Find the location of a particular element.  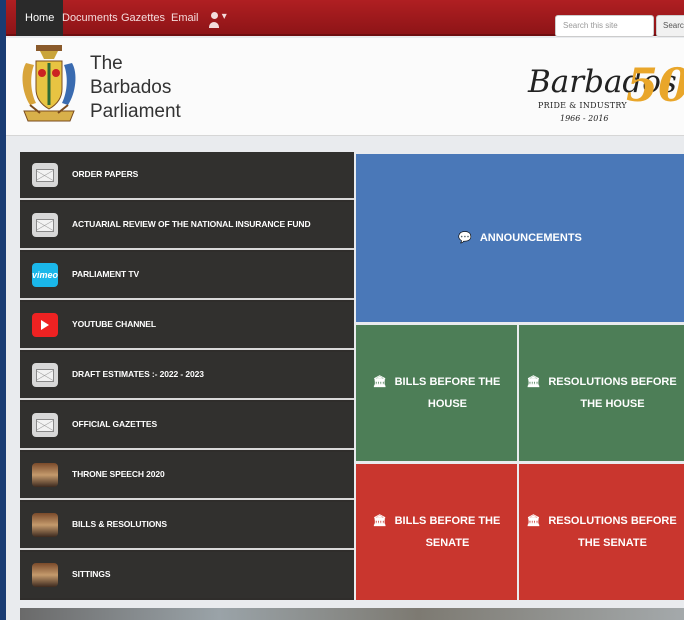

title-line: Parliament is located at coordinates (135, 111).